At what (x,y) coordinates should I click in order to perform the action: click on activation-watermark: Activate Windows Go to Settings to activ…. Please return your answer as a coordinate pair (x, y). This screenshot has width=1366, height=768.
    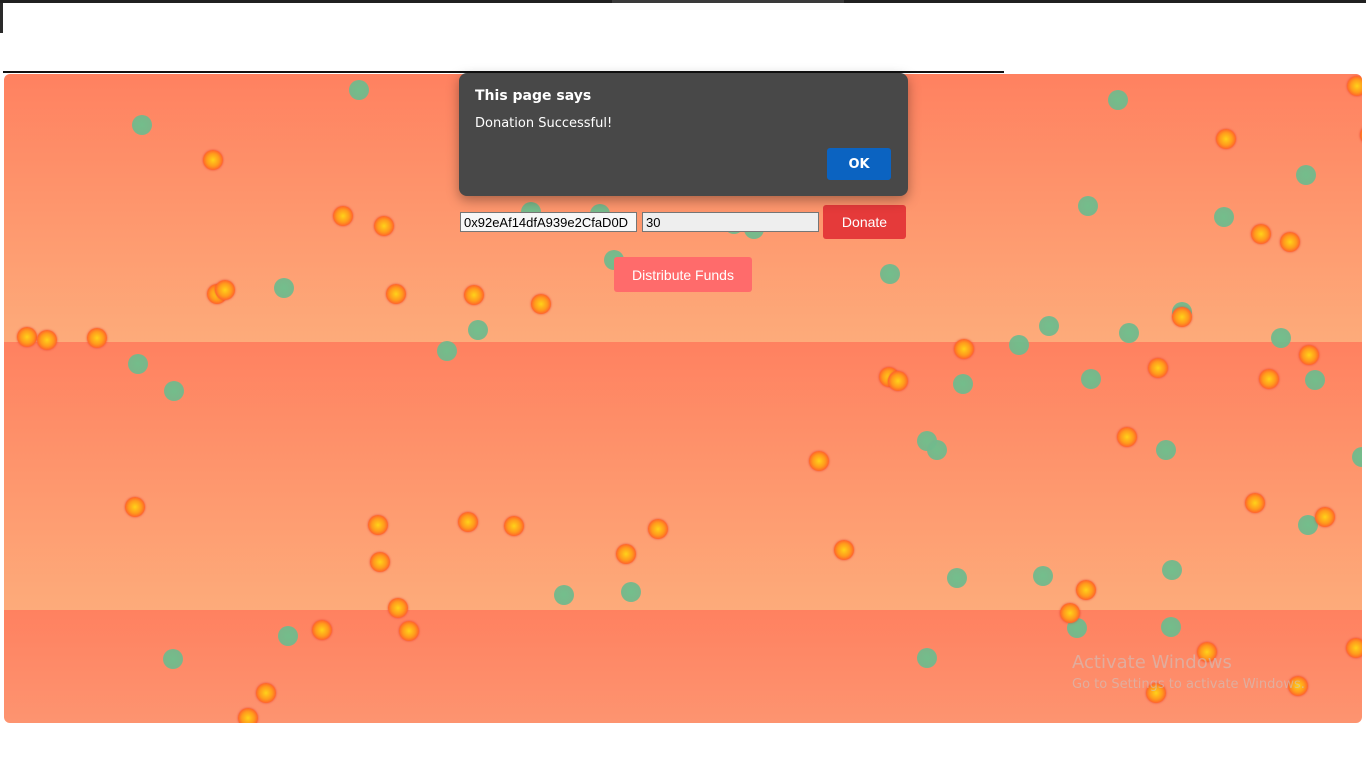
    Looking at the image, I should click on (1188, 672).